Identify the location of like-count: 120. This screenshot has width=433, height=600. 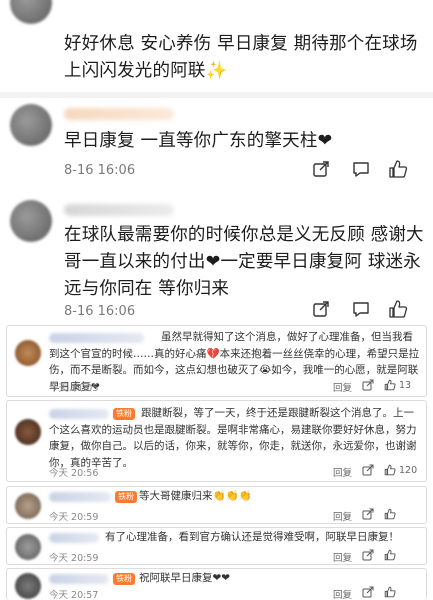
(408, 470).